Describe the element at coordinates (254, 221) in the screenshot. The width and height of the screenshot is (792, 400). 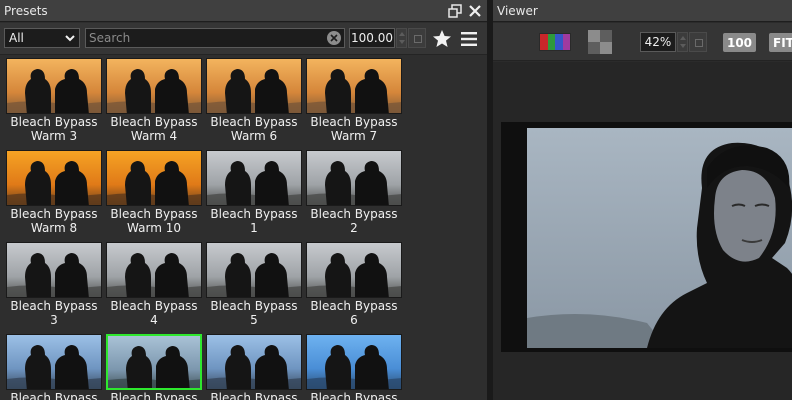
I see `preset-label: Bleach Bypass 1` at that location.